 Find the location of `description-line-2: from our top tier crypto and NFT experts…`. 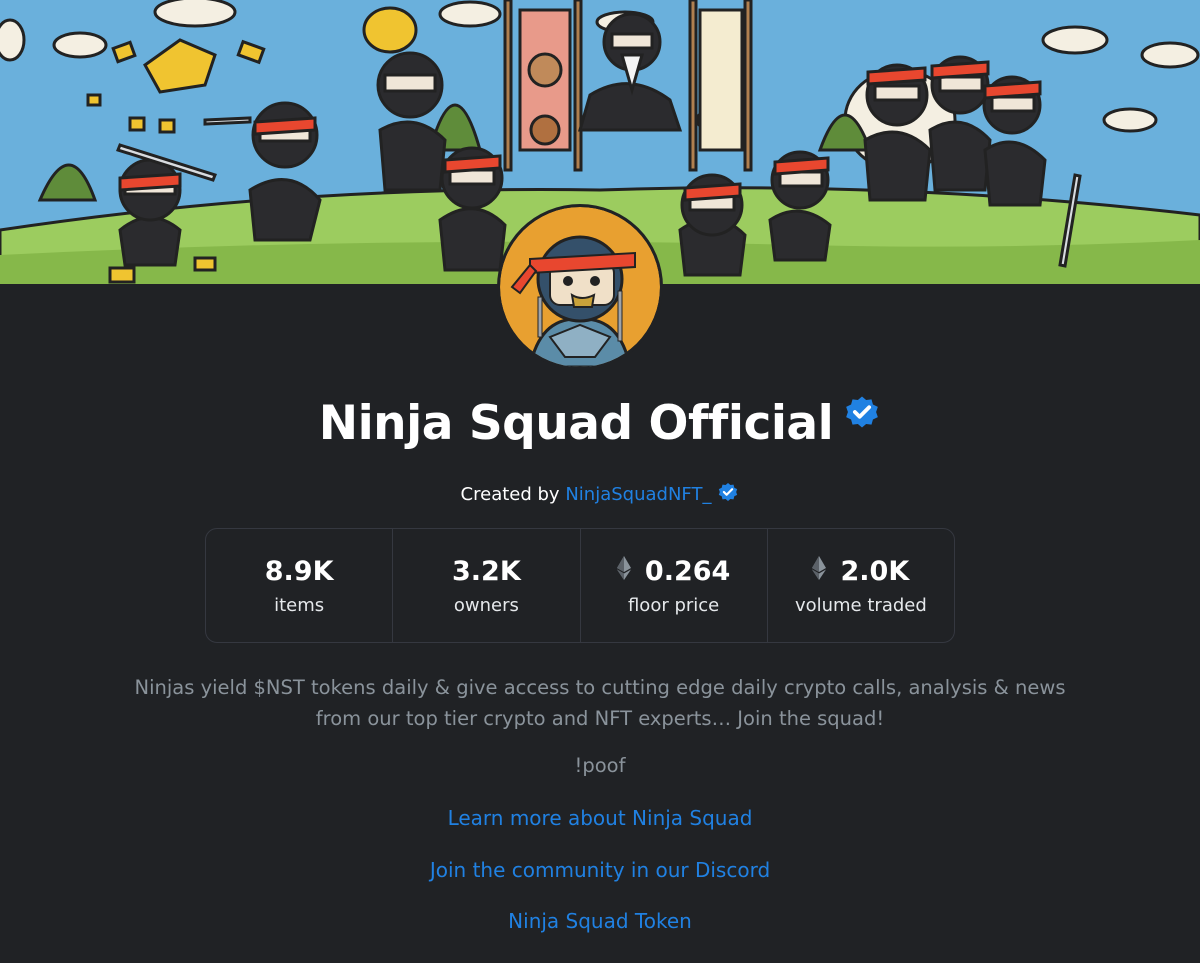

description-line-2: from our top tier crypto and NFT experts… is located at coordinates (600, 718).